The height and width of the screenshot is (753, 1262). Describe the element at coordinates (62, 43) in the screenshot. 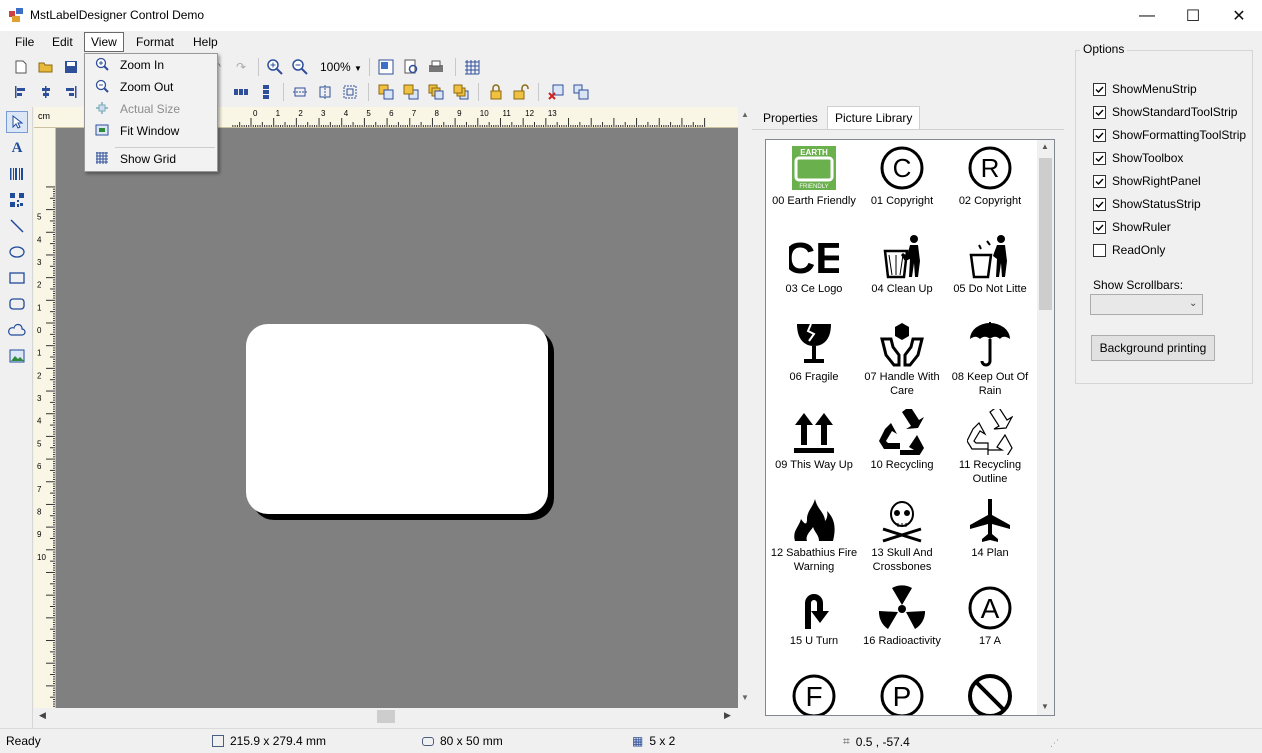

I see `menu-edit: Edit` at that location.